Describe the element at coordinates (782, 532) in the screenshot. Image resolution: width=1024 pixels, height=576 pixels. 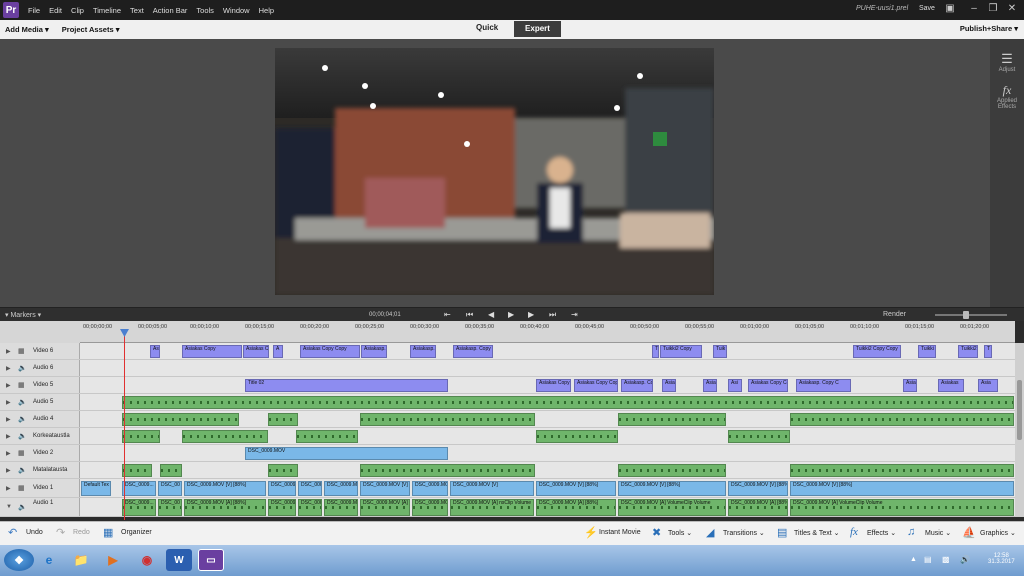
I see `titles-text-icon: ▤` at that location.